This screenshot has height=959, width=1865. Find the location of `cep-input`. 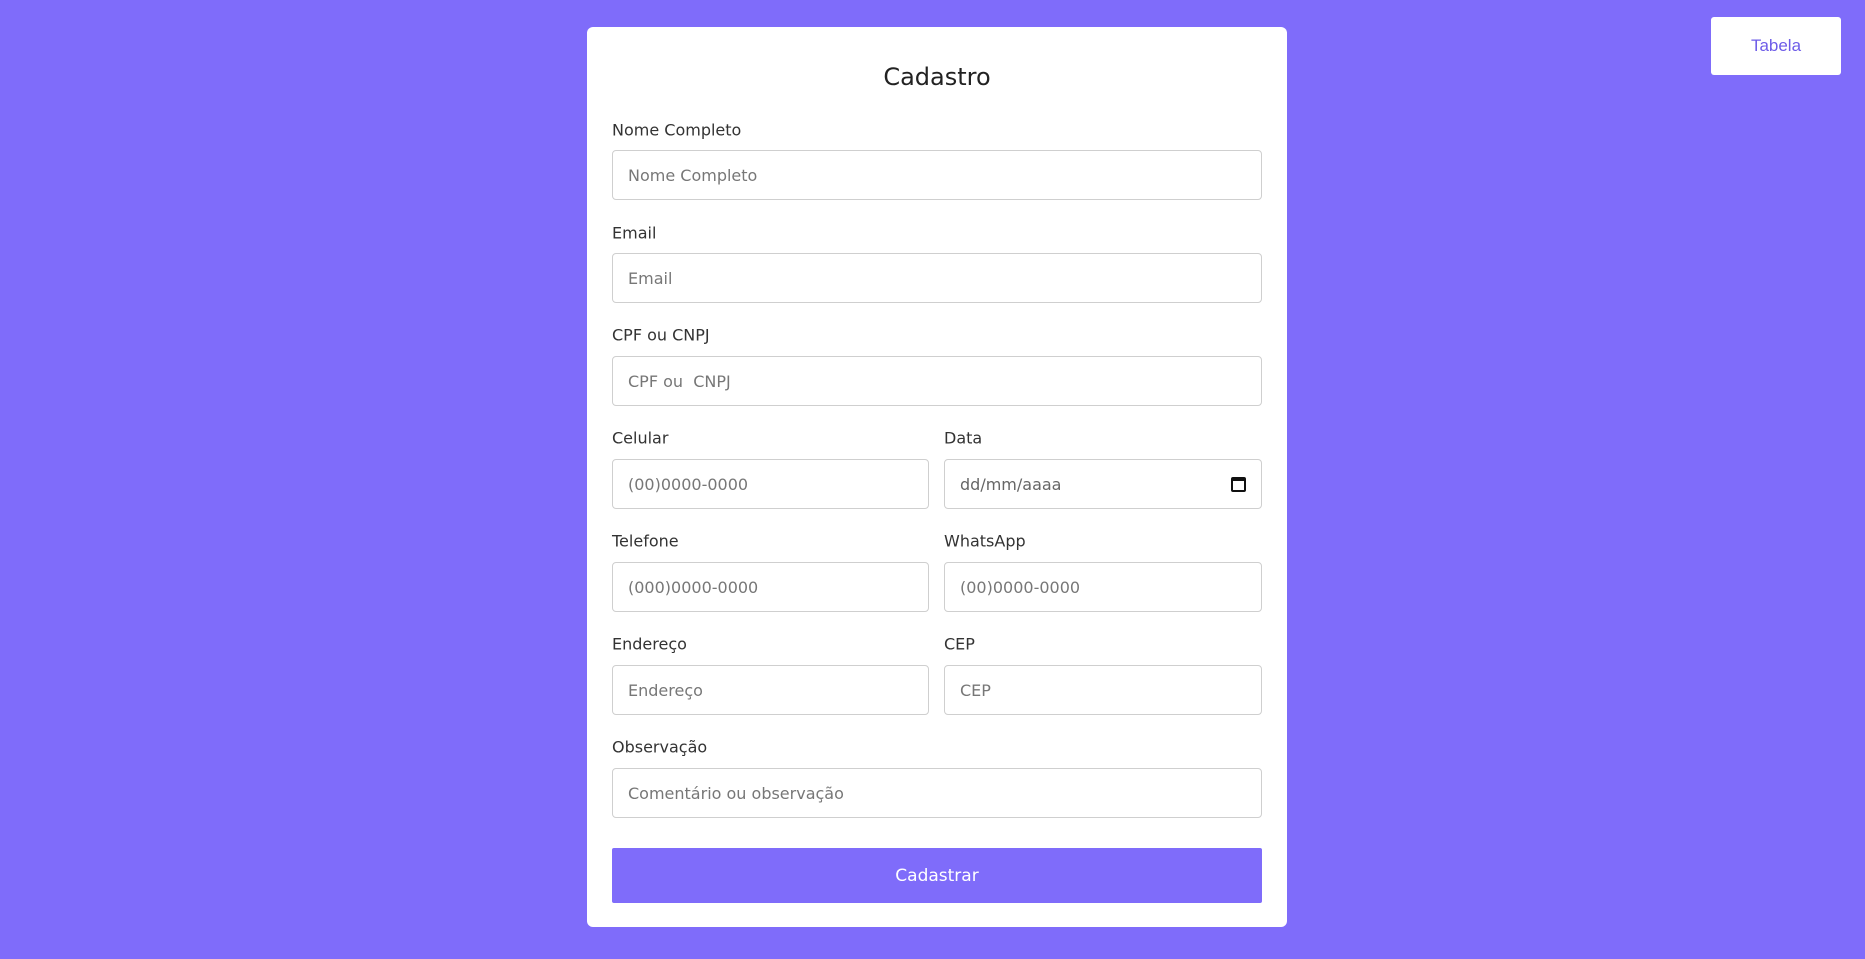

cep-input is located at coordinates (1103, 690).